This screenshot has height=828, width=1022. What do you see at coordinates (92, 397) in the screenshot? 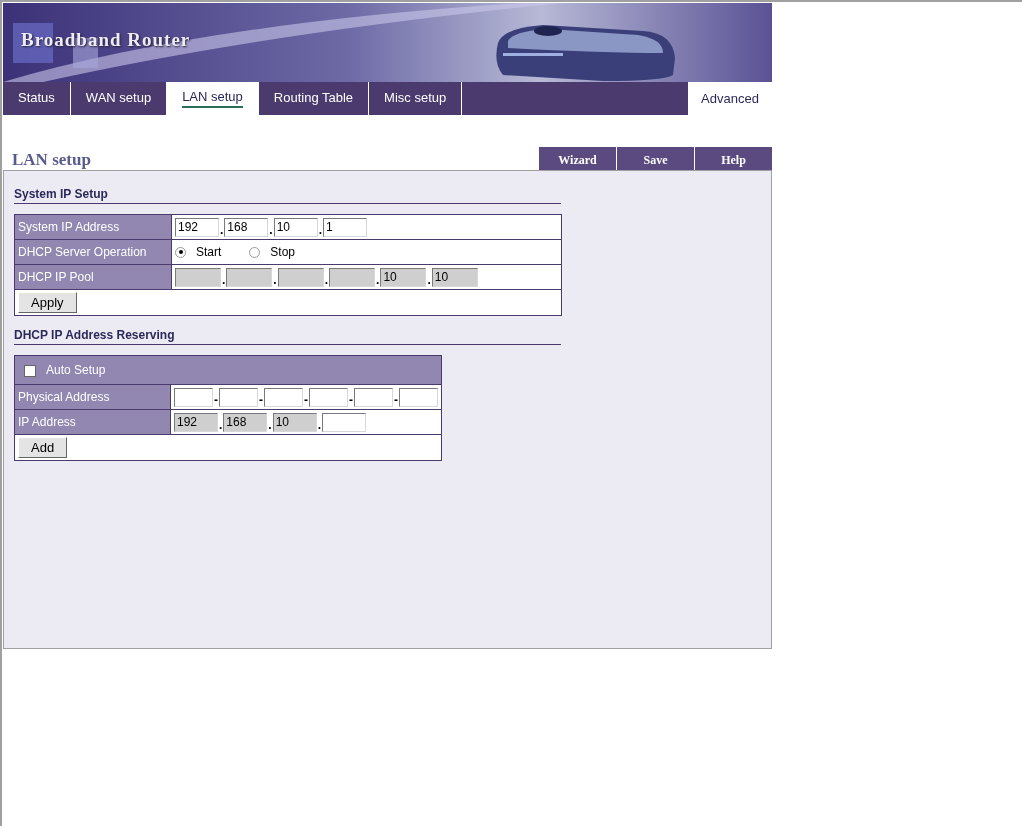
I see `field-label: Physical Address` at bounding box center [92, 397].